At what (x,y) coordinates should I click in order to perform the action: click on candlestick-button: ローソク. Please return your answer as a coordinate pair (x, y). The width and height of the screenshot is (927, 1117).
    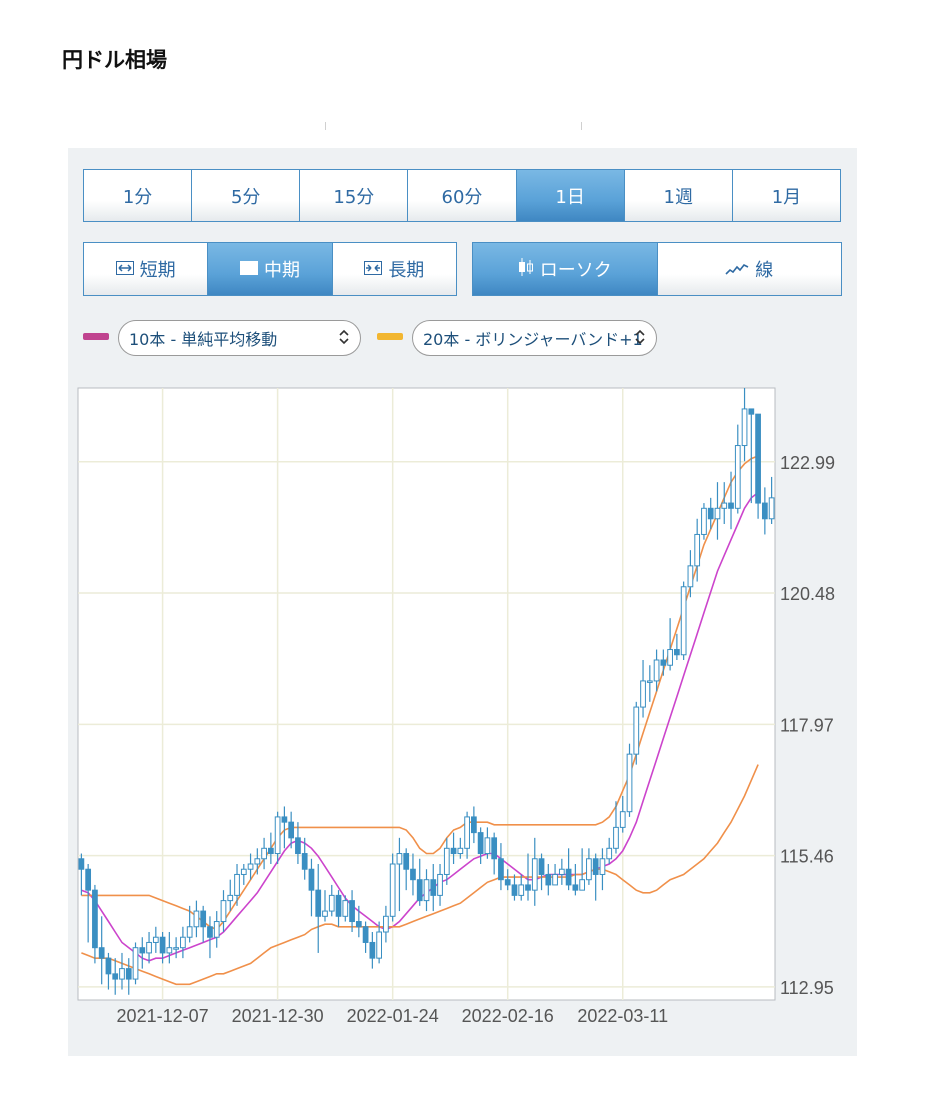
    Looking at the image, I should click on (565, 269).